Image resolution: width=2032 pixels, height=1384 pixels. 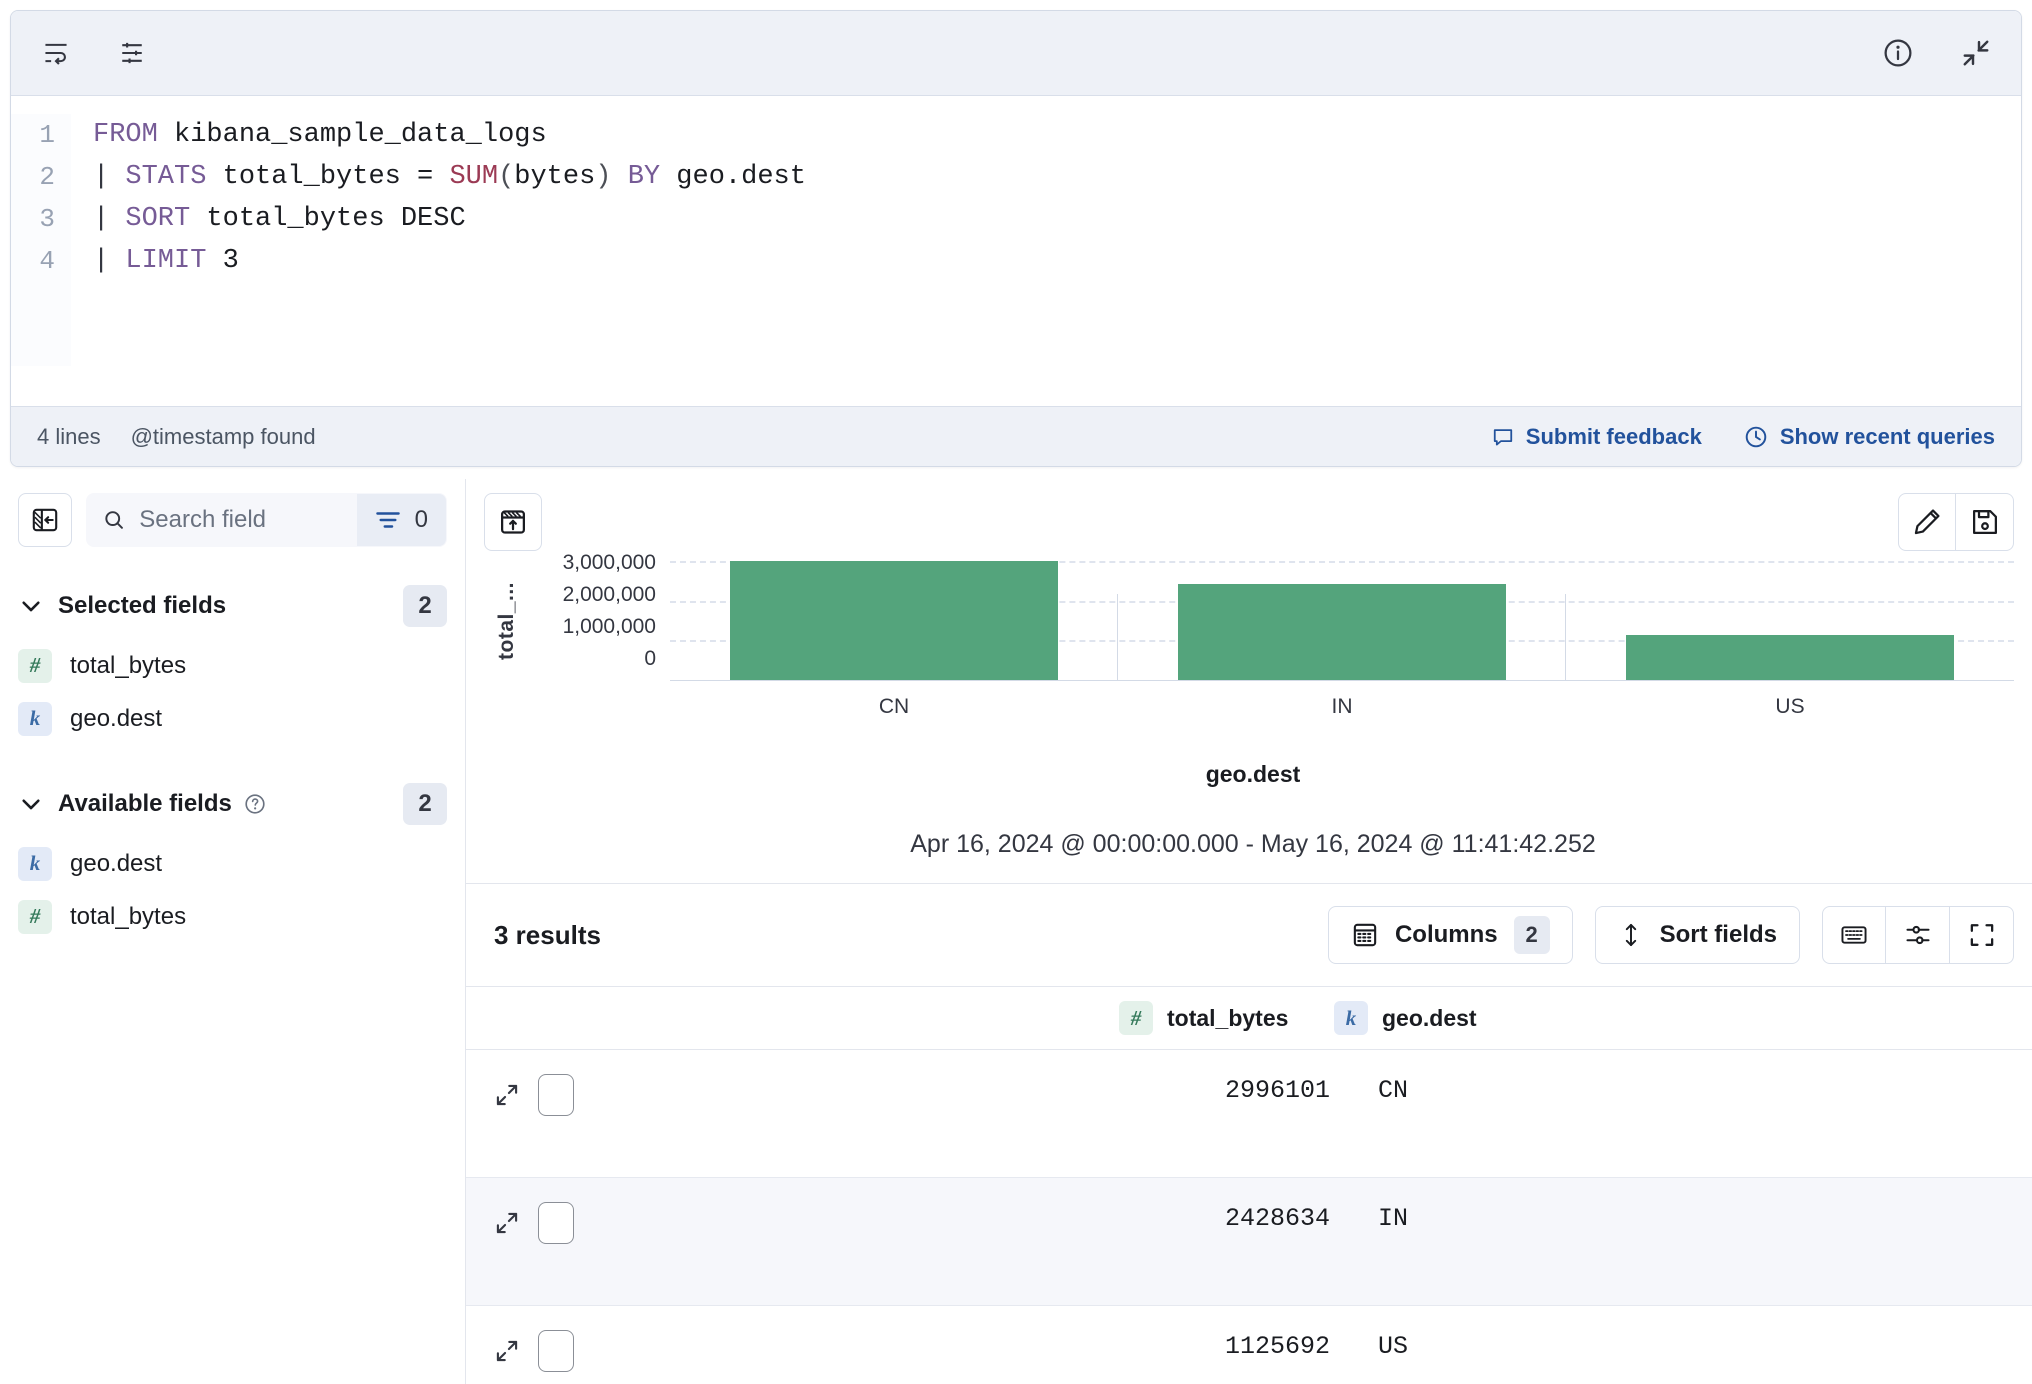 I want to click on code-line: 4 | LIMIT 3, so click(x=1016, y=261).